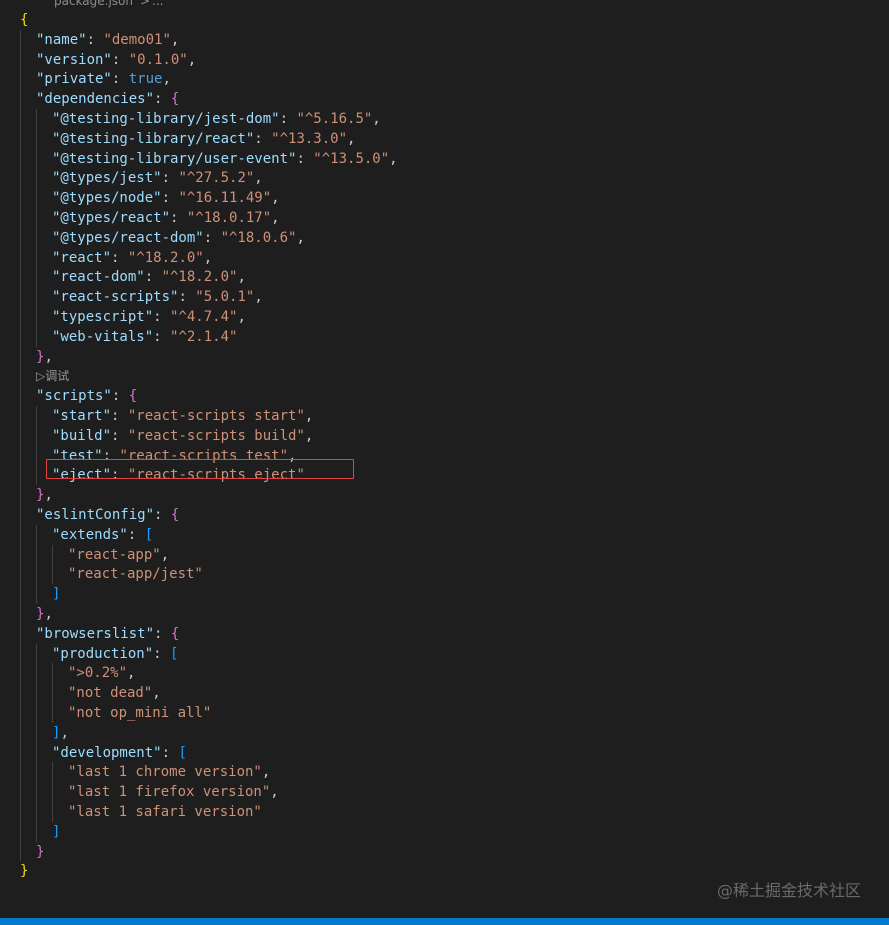 The height and width of the screenshot is (925, 889). I want to click on code-token: "react-app", so click(114, 554).